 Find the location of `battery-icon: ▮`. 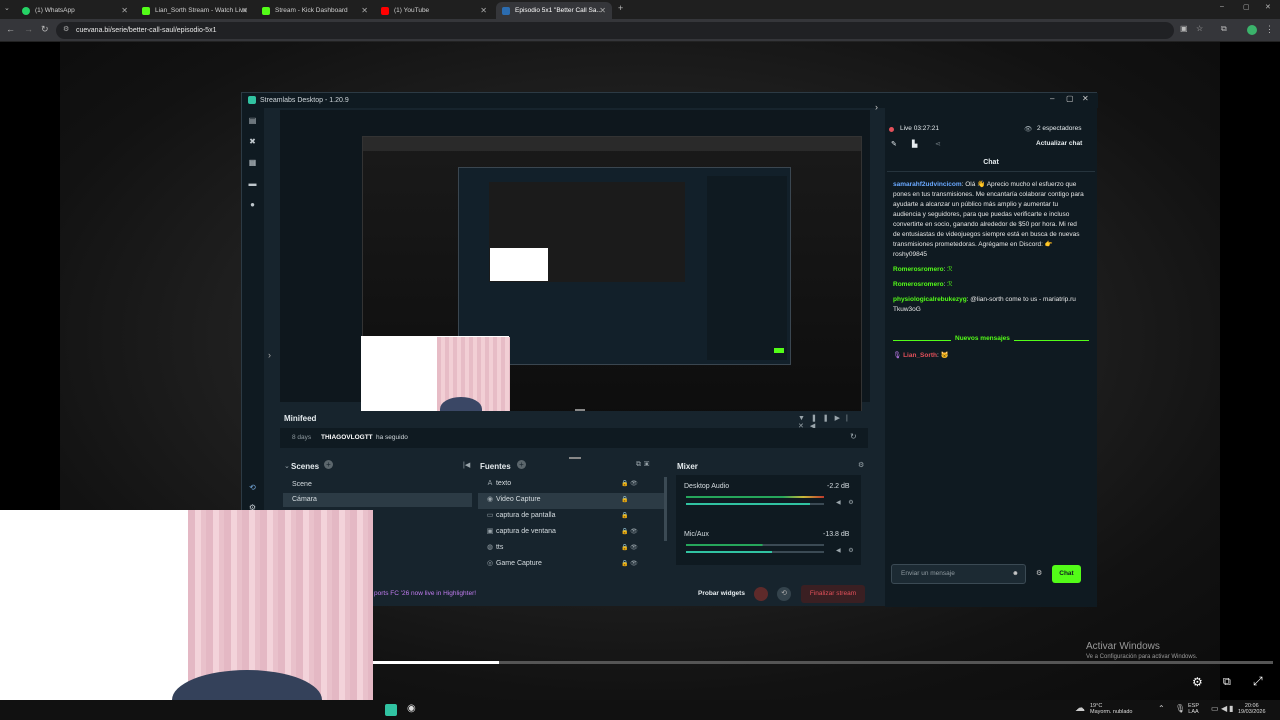

battery-icon: ▮ is located at coordinates (1231, 708).